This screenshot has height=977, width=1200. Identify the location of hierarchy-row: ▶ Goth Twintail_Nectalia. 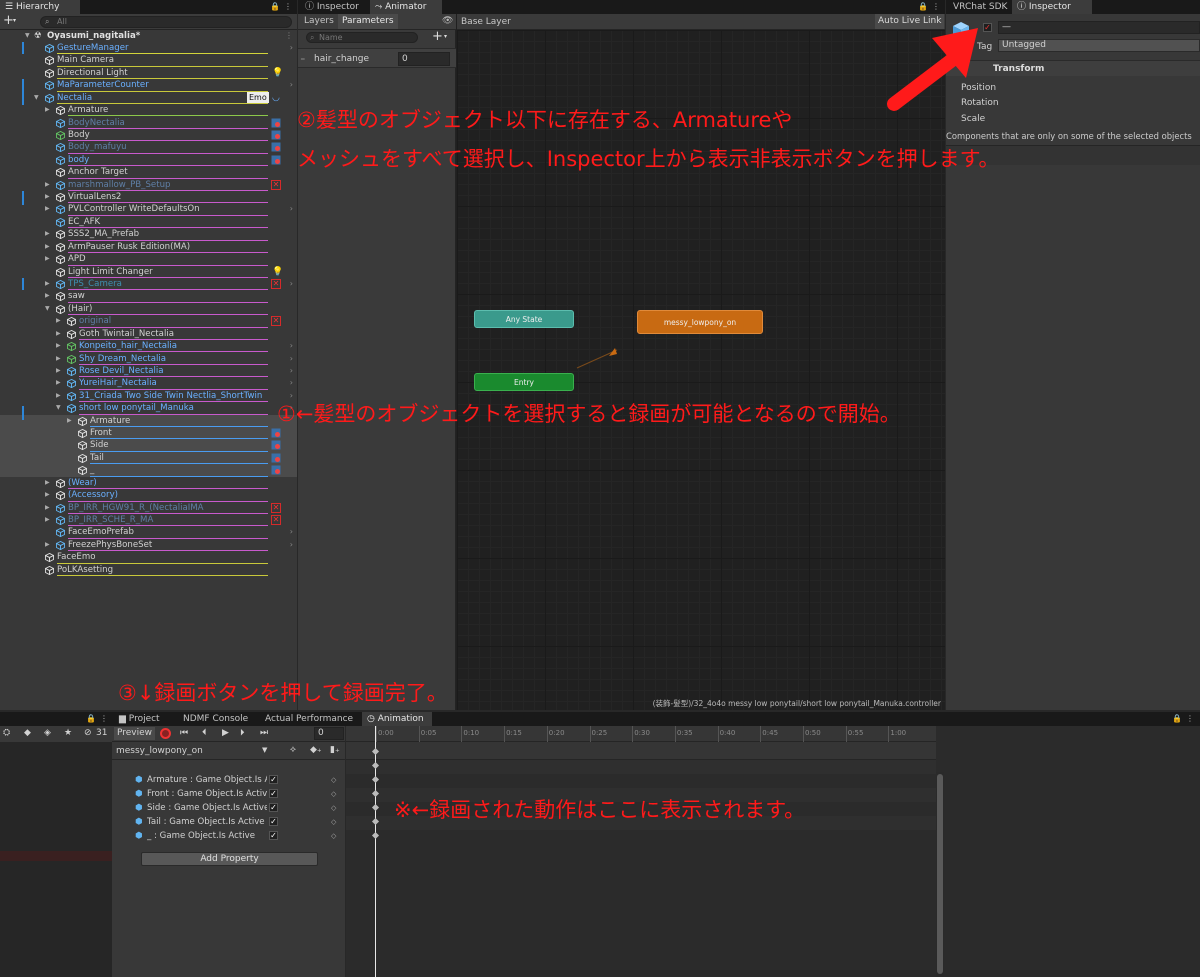
(148, 334).